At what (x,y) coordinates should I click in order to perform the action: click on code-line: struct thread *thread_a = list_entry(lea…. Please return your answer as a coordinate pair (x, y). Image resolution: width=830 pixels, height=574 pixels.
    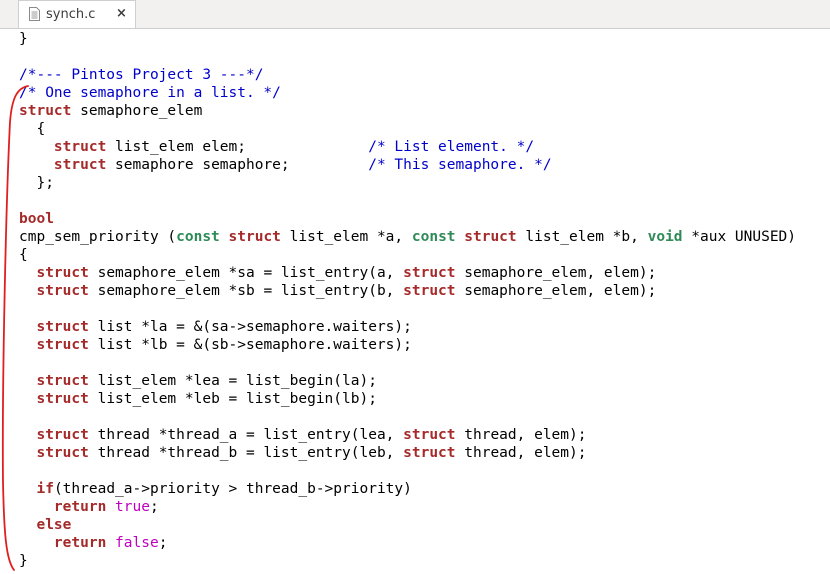
    Looking at the image, I should click on (407, 435).